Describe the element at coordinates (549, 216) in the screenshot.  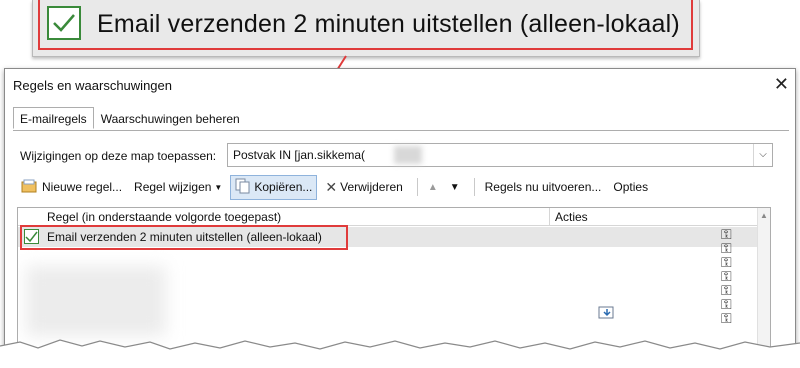
I see `column-divider` at that location.